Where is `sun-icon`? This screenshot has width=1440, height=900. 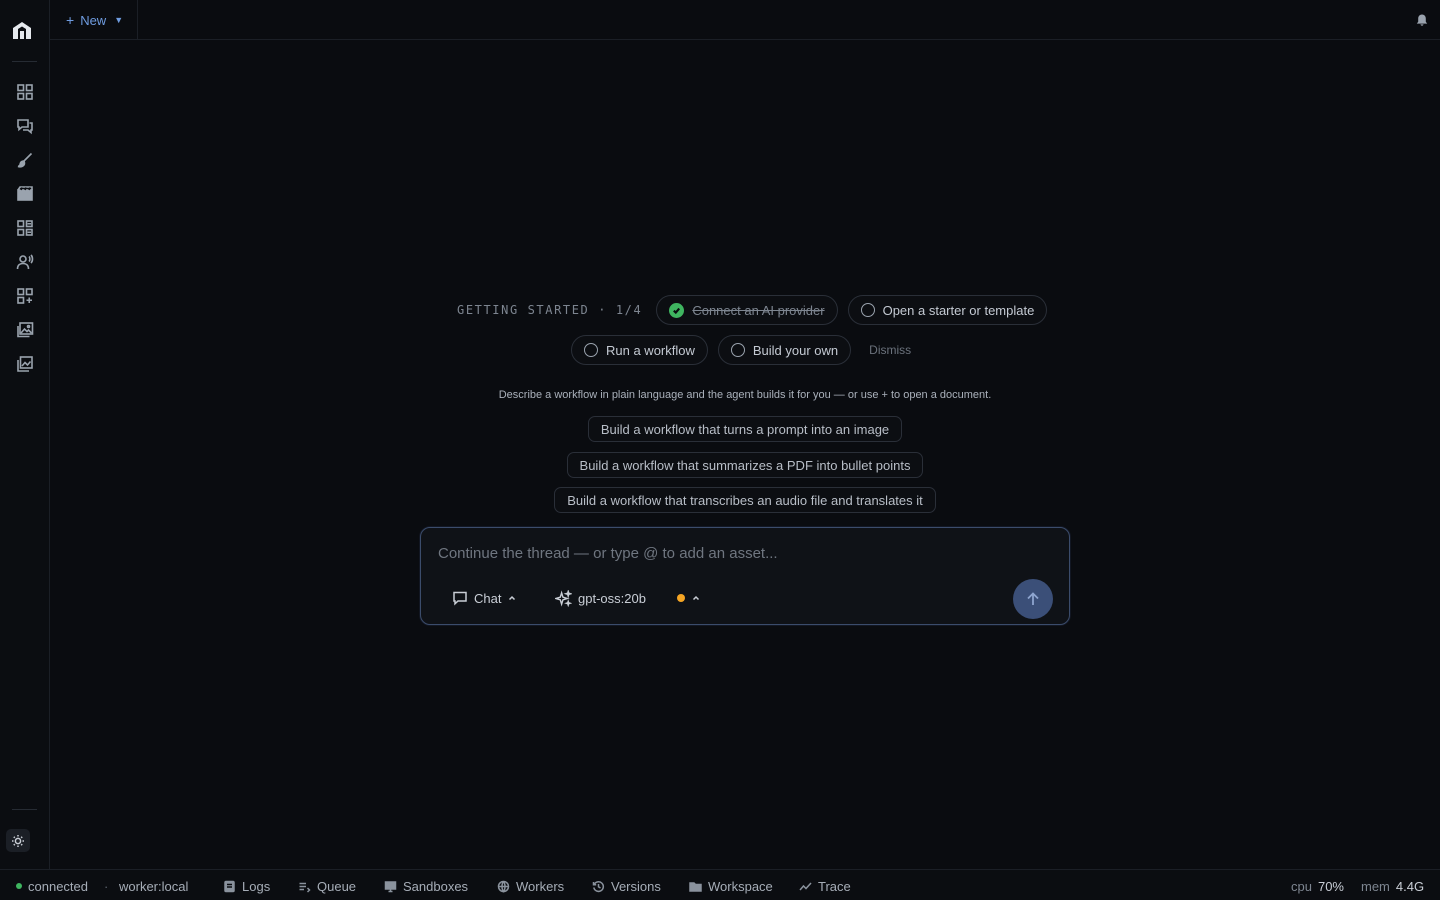
sun-icon is located at coordinates (18, 840).